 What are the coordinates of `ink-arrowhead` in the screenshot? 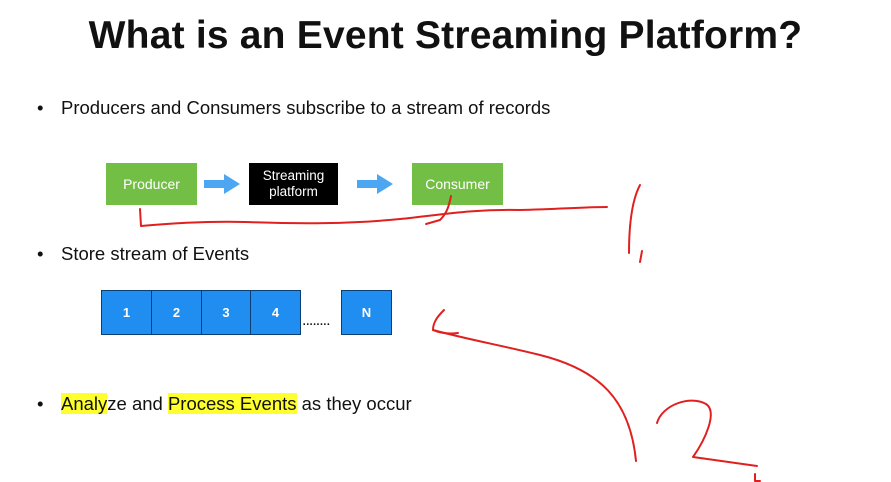 It's located at (445, 322).